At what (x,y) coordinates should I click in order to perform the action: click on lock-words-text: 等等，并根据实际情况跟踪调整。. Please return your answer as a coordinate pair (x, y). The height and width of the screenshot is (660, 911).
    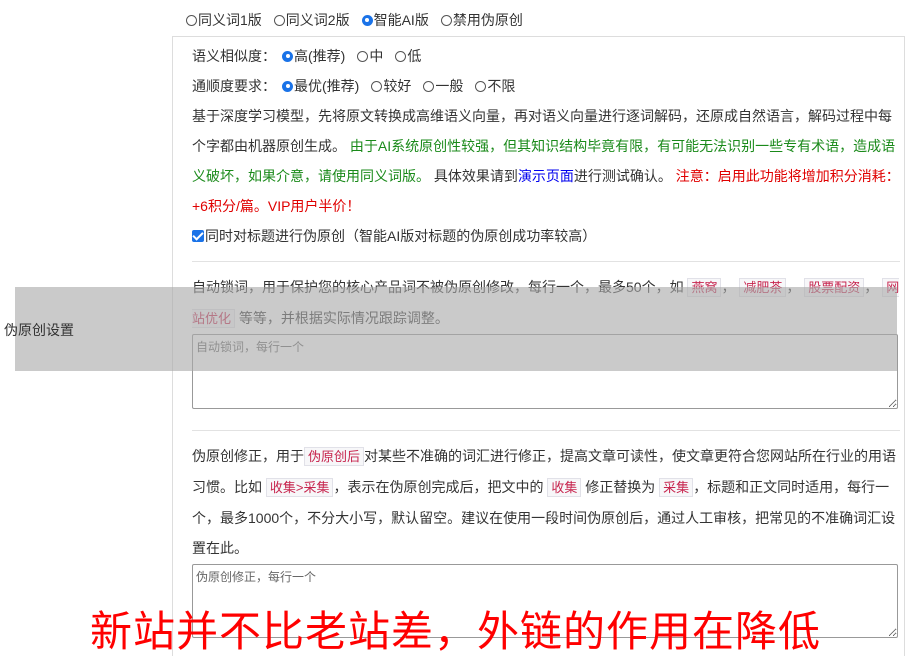
    Looking at the image, I should click on (343, 318).